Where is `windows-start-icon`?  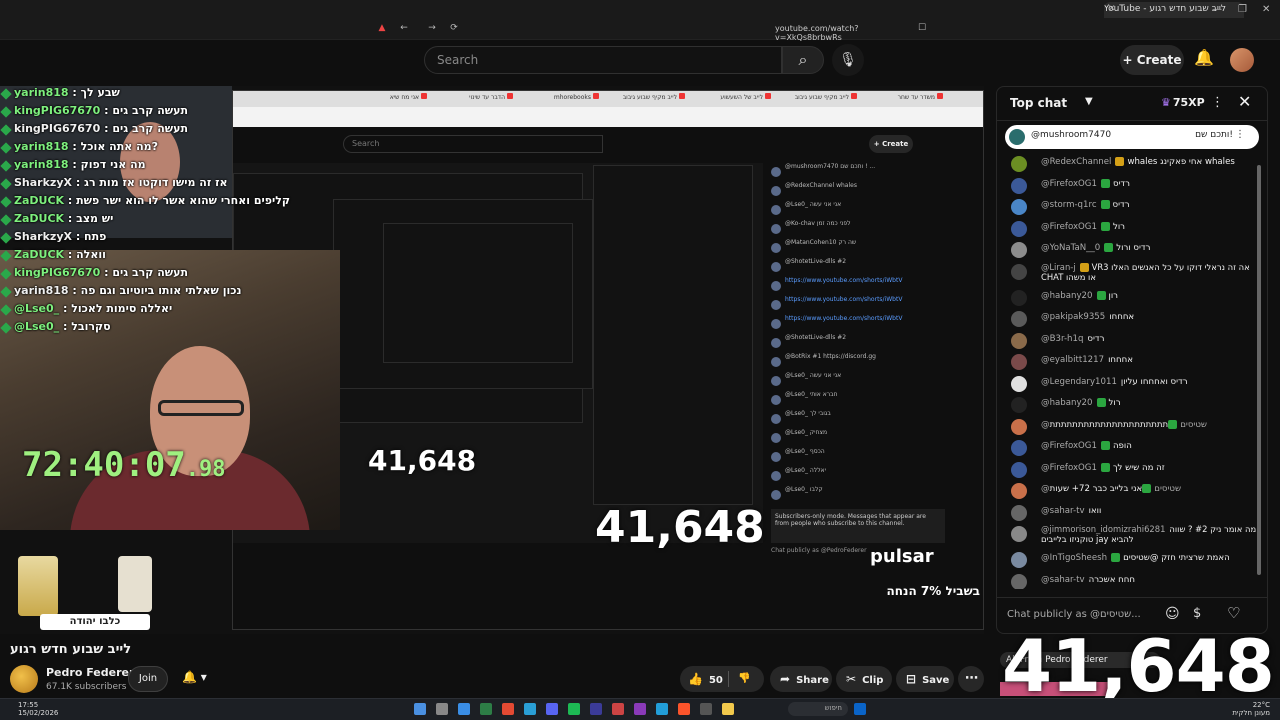
windows-start-icon is located at coordinates (860, 709).